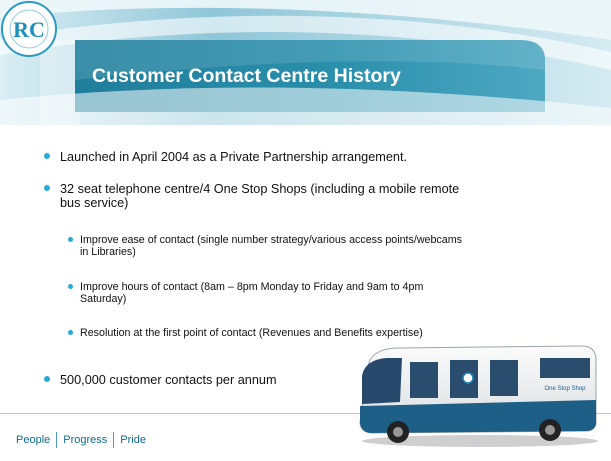 The width and height of the screenshot is (611, 461). I want to click on bullet-item: 500,000 customer contacts per annum, so click(202, 380).